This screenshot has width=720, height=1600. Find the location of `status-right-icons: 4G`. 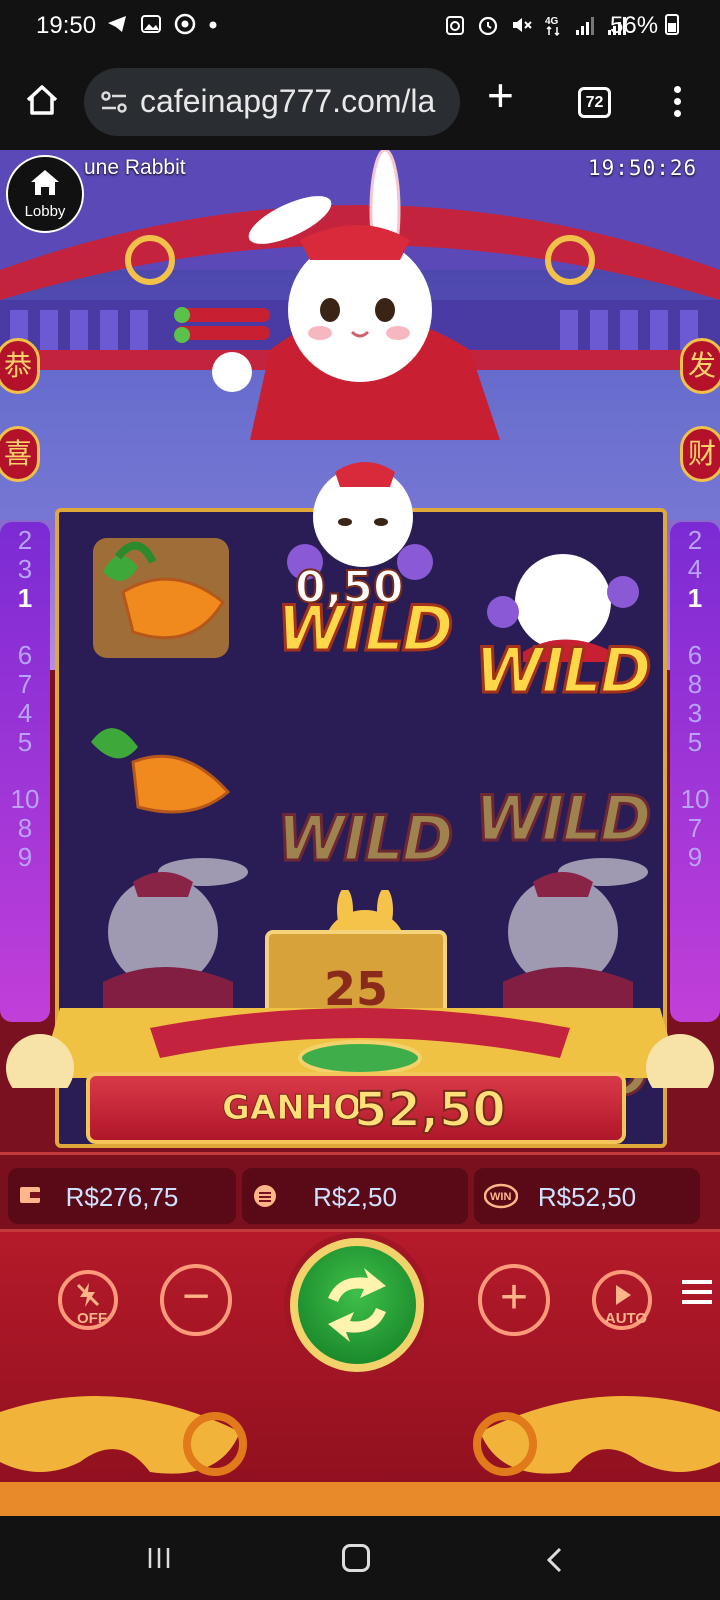

status-right-icons: 4G is located at coordinates (536, 25).